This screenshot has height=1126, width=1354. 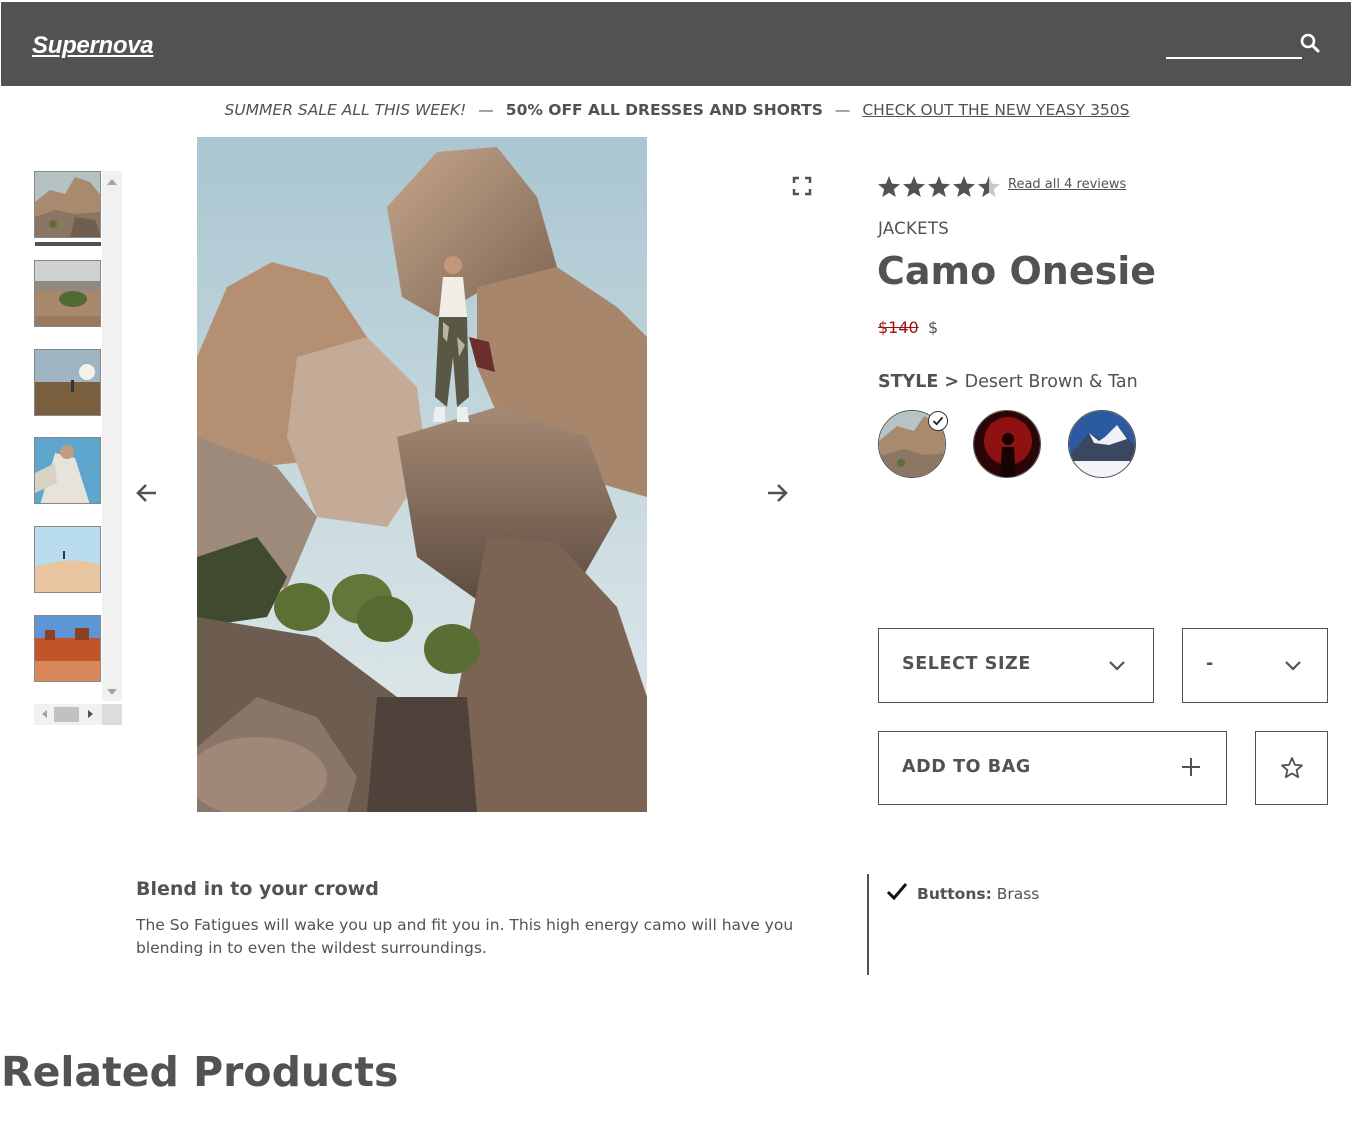 I want to click on next-image-arrow-icon, so click(x=777, y=493).